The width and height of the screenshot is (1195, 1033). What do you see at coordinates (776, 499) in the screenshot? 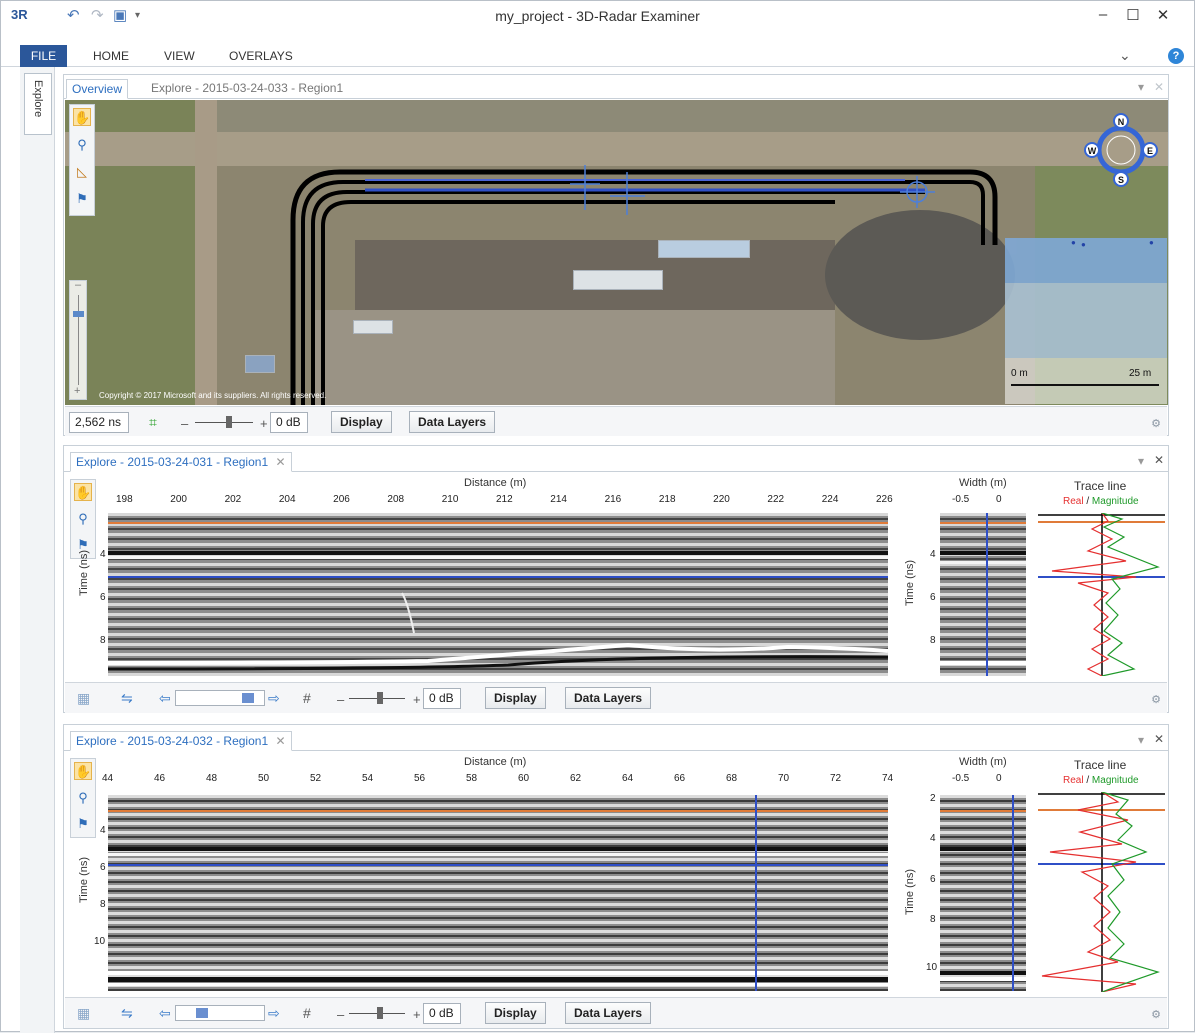
I see `distance-tick: 222` at bounding box center [776, 499].